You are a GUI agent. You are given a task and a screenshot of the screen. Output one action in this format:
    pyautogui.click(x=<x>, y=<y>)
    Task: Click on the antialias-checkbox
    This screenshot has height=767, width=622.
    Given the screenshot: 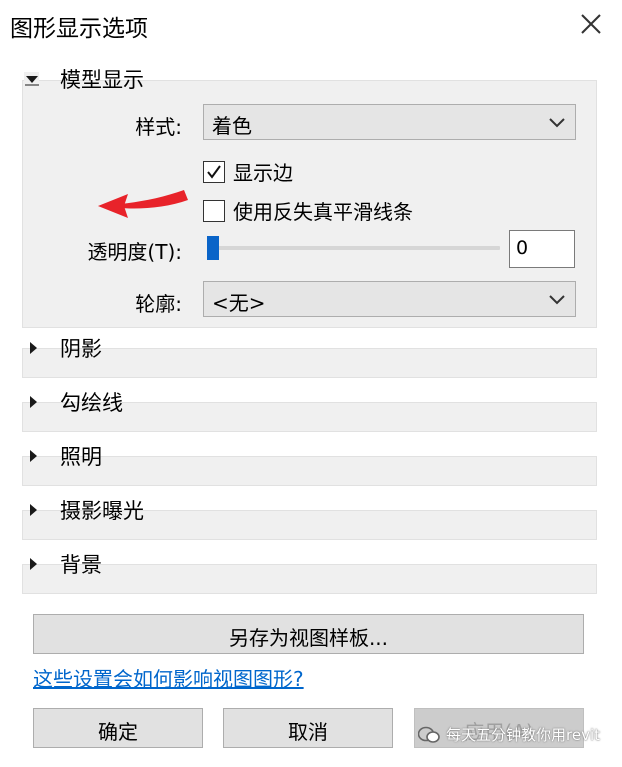 What is the action you would take?
    pyautogui.click(x=214, y=210)
    